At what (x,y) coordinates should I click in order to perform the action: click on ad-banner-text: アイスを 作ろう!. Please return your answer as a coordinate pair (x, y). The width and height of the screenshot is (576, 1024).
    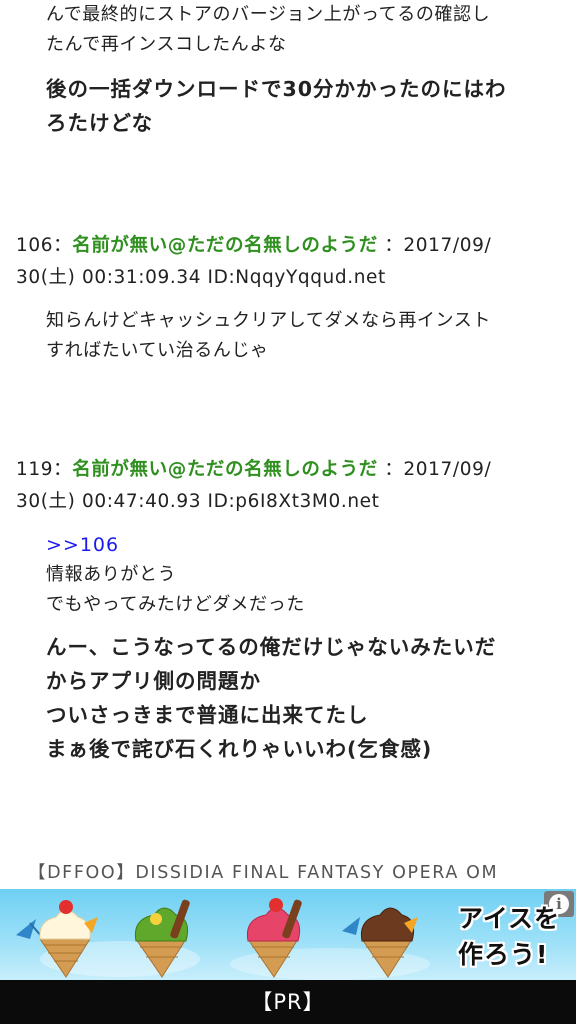
    Looking at the image, I should click on (509, 937).